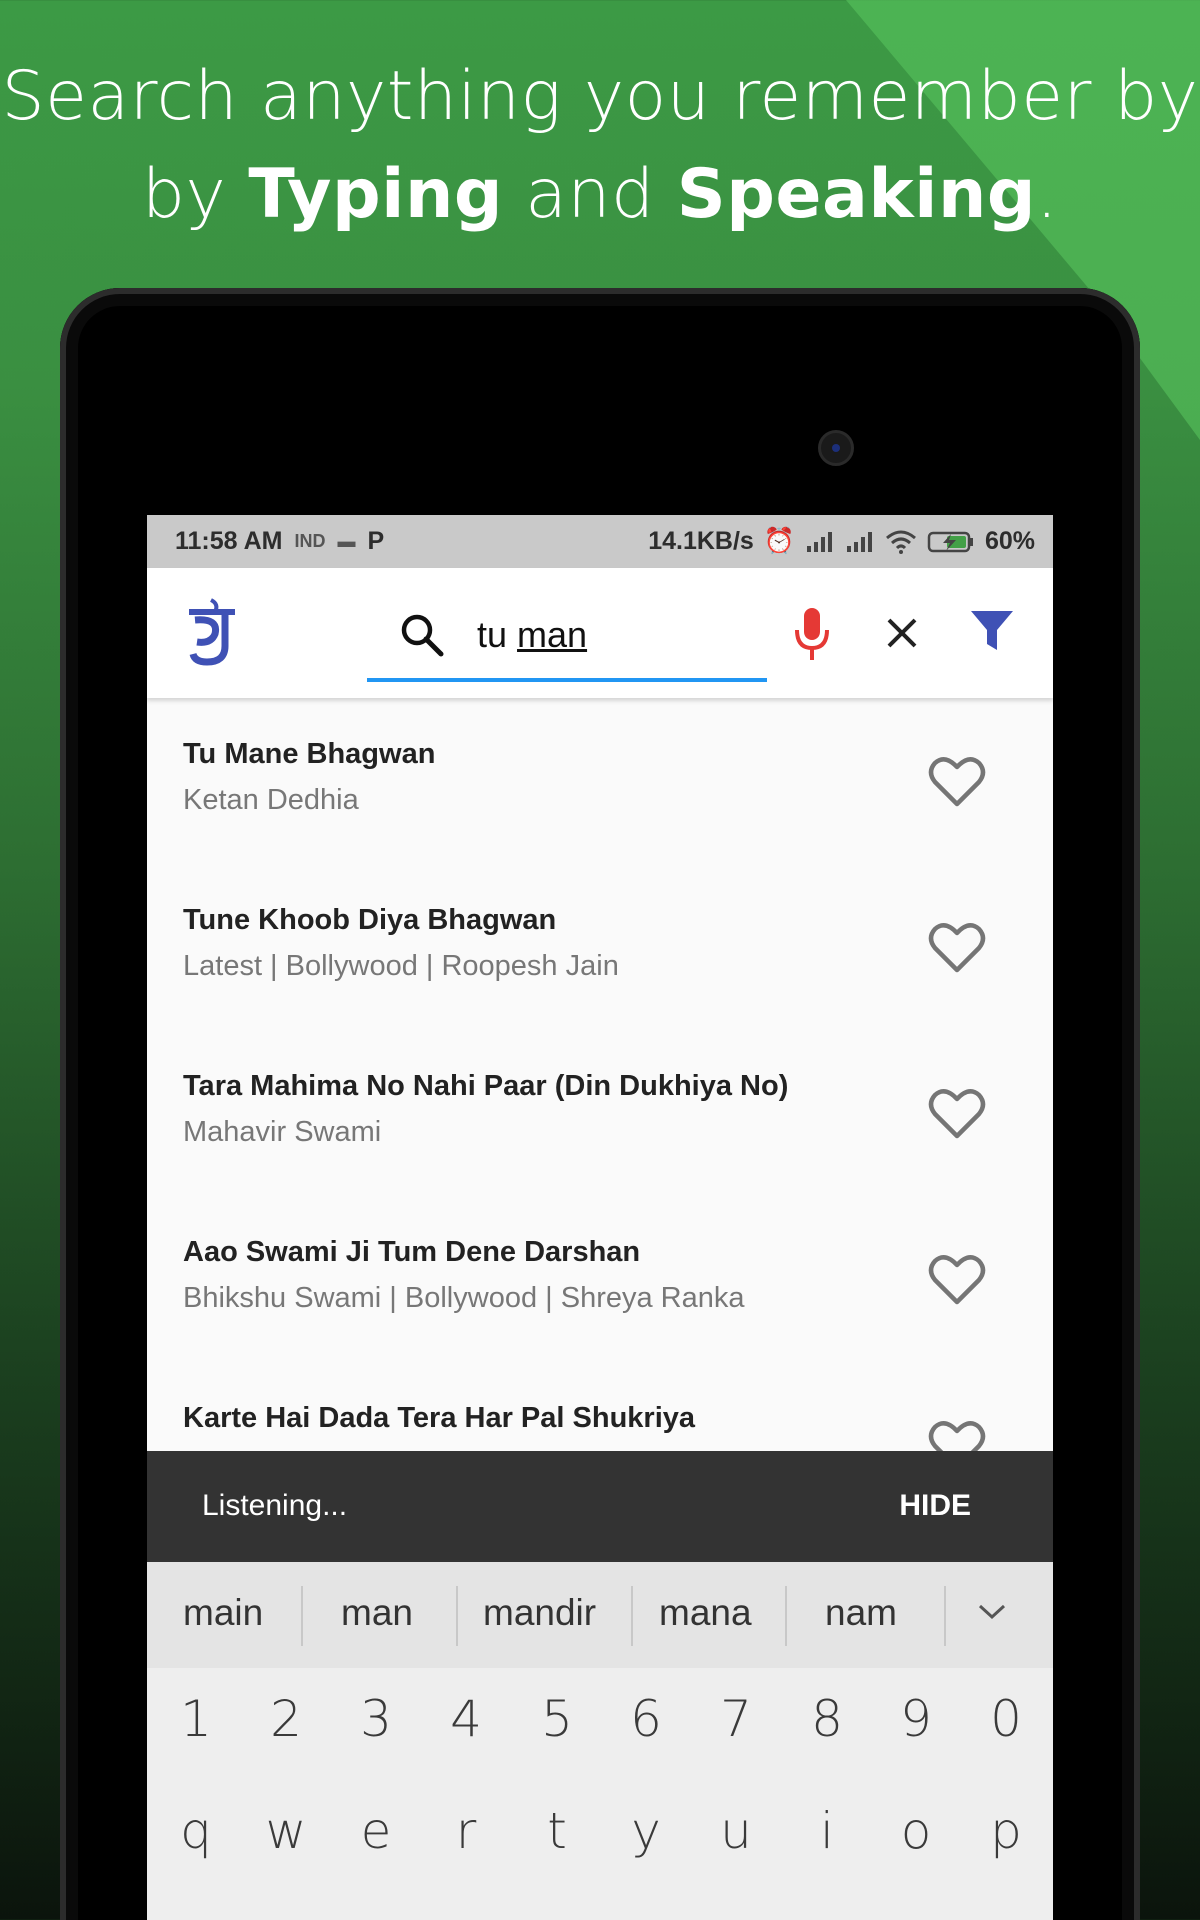 This screenshot has height=1920, width=1200. What do you see at coordinates (827, 1831) in the screenshot?
I see `key: i` at bounding box center [827, 1831].